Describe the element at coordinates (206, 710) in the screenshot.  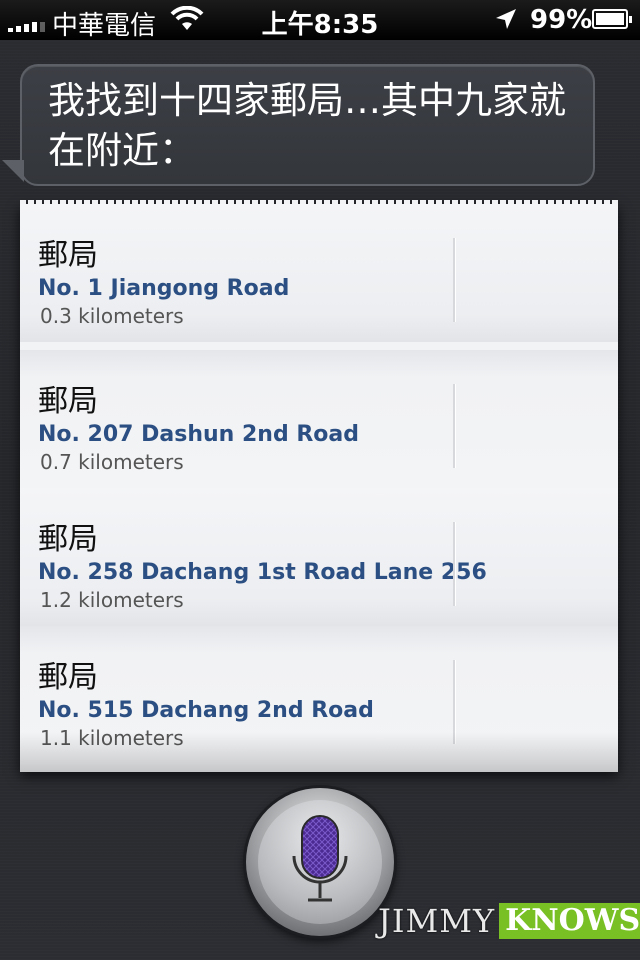
I see `place-address: No. 515 Dachang 2nd Road` at that location.